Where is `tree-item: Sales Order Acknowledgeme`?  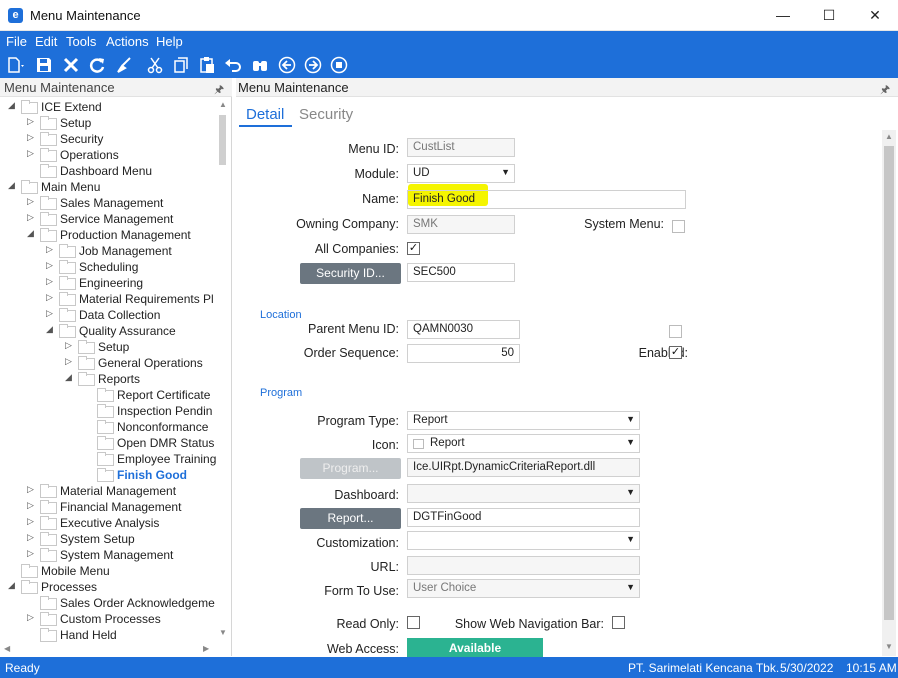
tree-item: Sales Order Acknowledgeme is located at coordinates (108, 604).